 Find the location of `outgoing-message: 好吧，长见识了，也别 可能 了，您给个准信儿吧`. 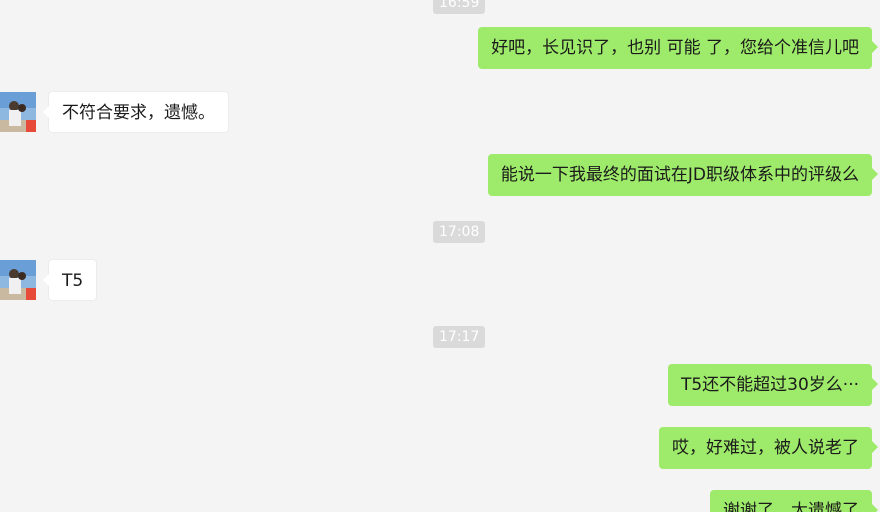

outgoing-message: 好吧，长见识了，也别 可能 了，您给个准信儿吧 is located at coordinates (678, 48).